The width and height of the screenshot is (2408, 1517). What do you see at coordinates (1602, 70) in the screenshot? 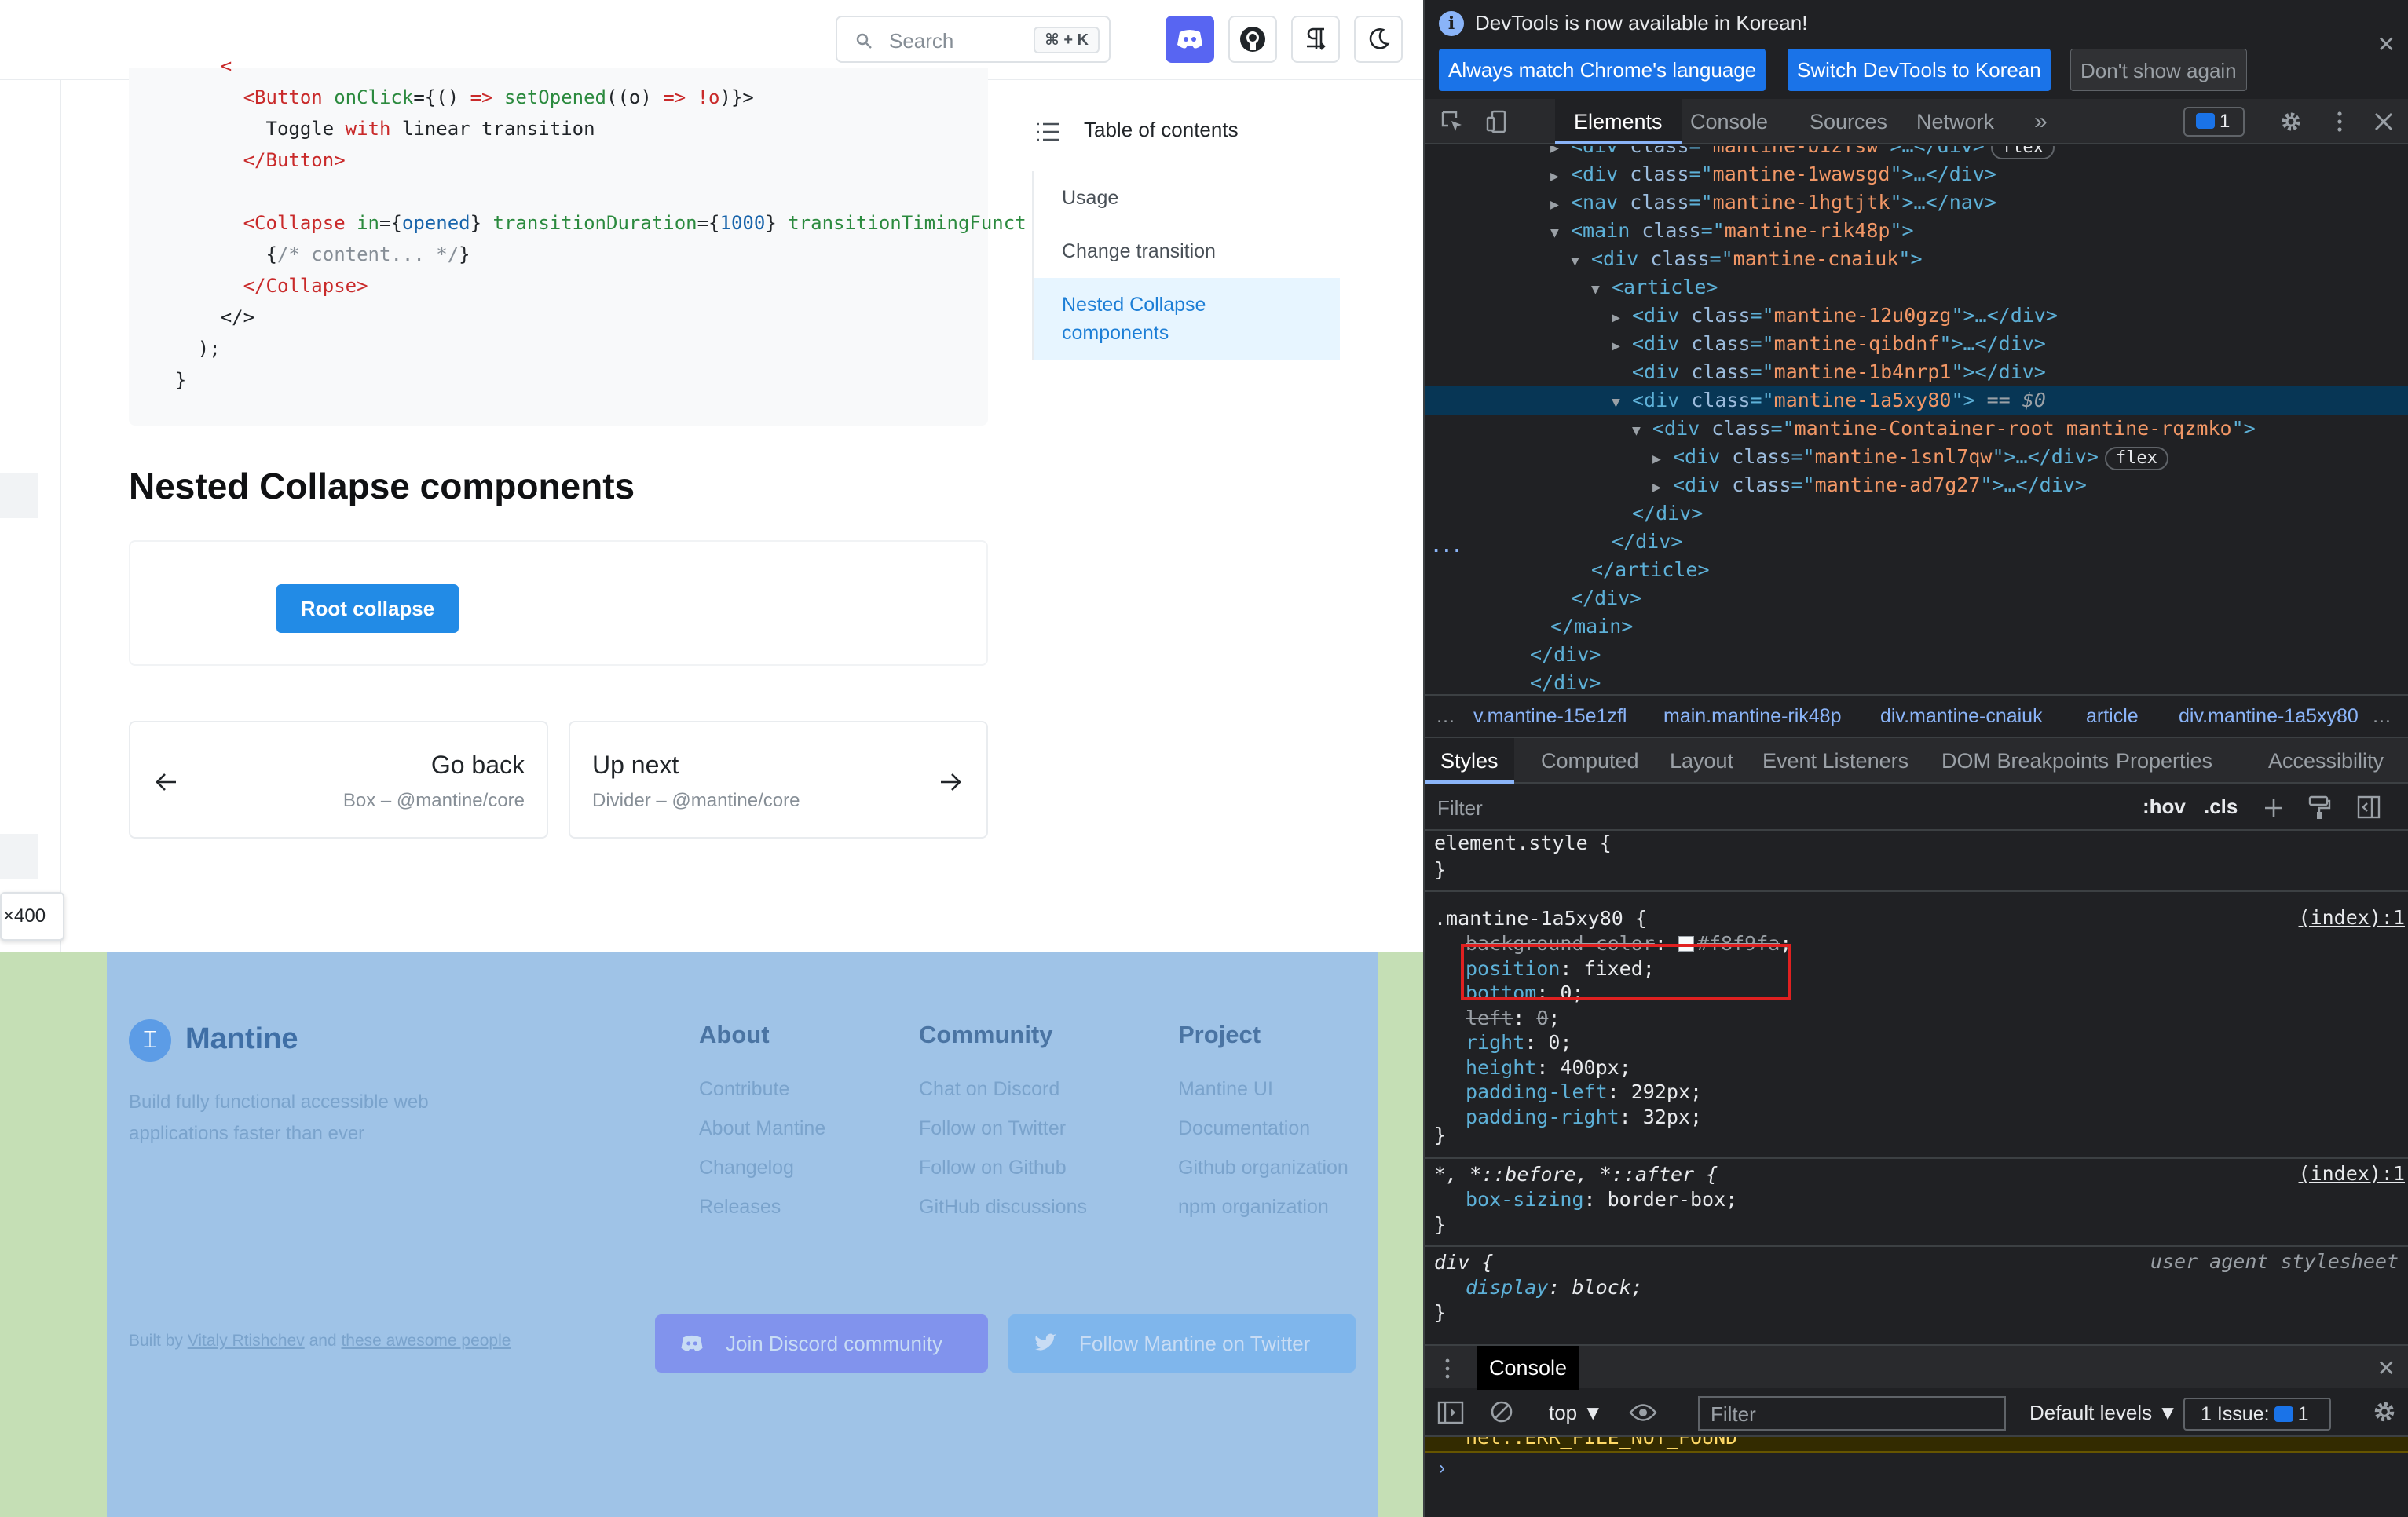
I see `match-language-button: Always match Chrome's language` at bounding box center [1602, 70].